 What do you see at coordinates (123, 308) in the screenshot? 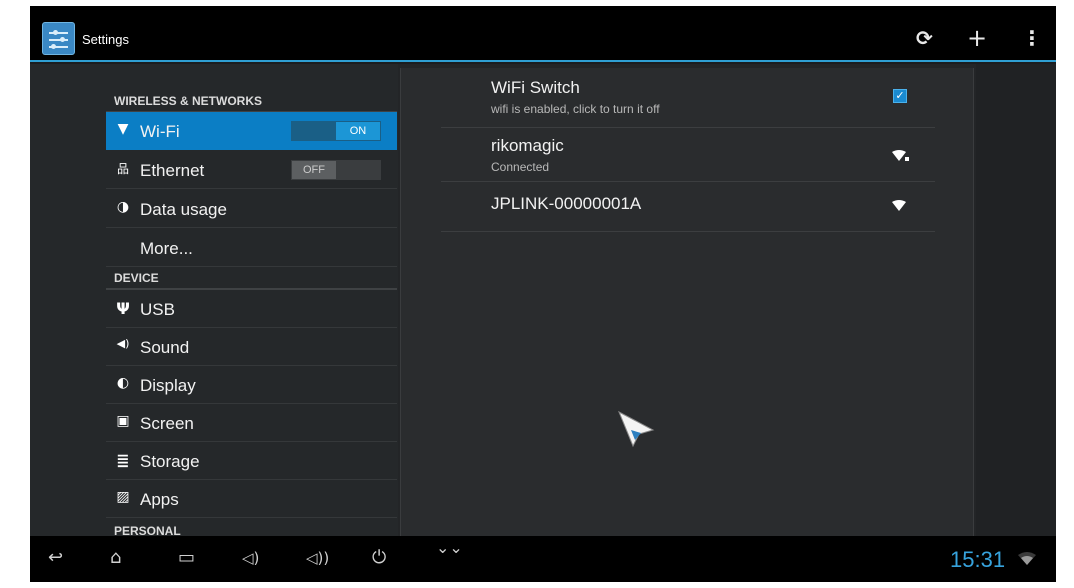
I see `usb-icon: Ψ` at bounding box center [123, 308].